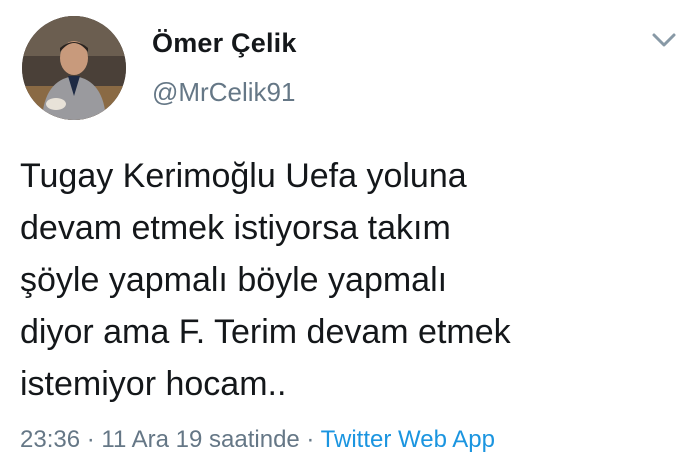 The width and height of the screenshot is (700, 464). What do you see at coordinates (234, 280) in the screenshot?
I see `tweet-text-line: şöyle yapmalı böyle yapmalı` at bounding box center [234, 280].